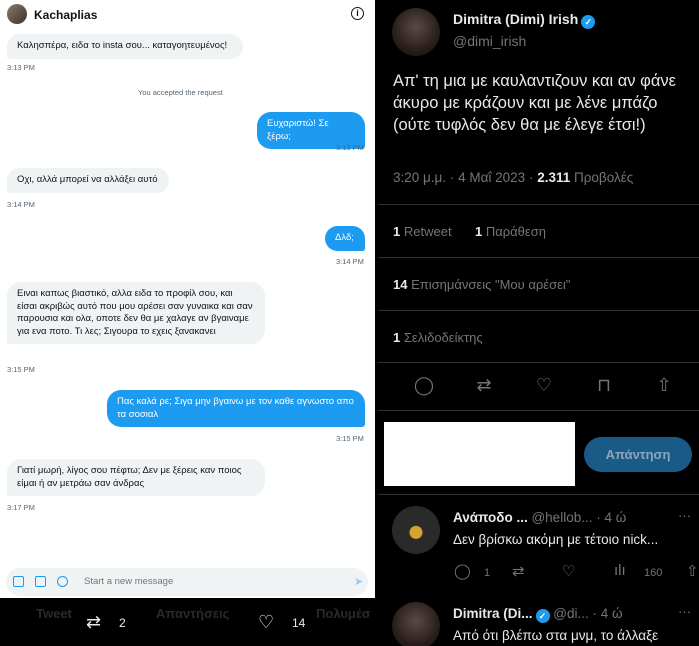  What do you see at coordinates (556, 635) in the screenshot?
I see `reply-text: Από ότι βλέπω στα μνμ, το άλλαξε` at bounding box center [556, 635].